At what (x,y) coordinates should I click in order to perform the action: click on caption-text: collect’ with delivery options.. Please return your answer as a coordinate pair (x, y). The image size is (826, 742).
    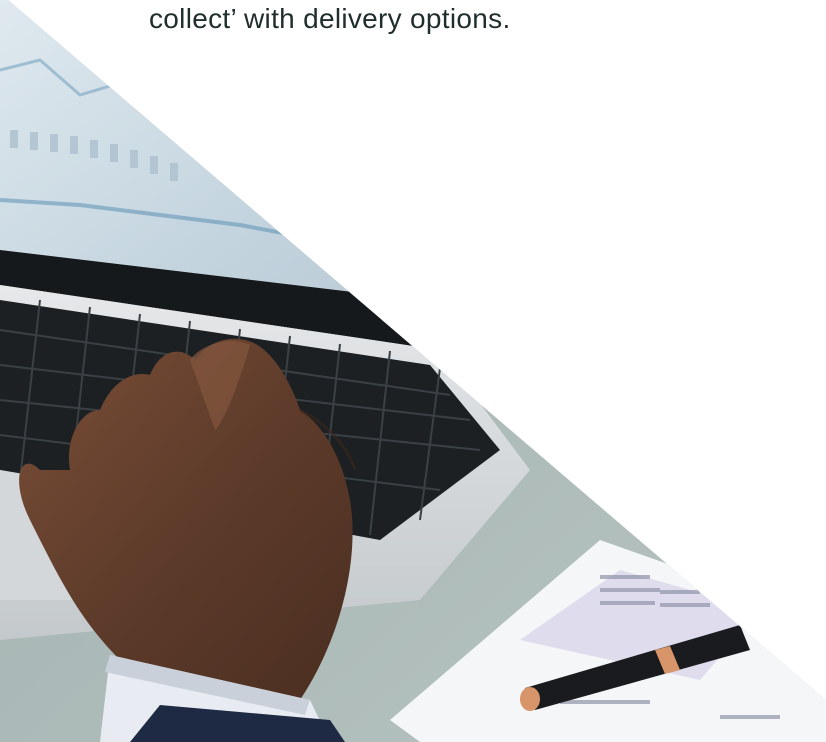
    Looking at the image, I should click on (413, 22).